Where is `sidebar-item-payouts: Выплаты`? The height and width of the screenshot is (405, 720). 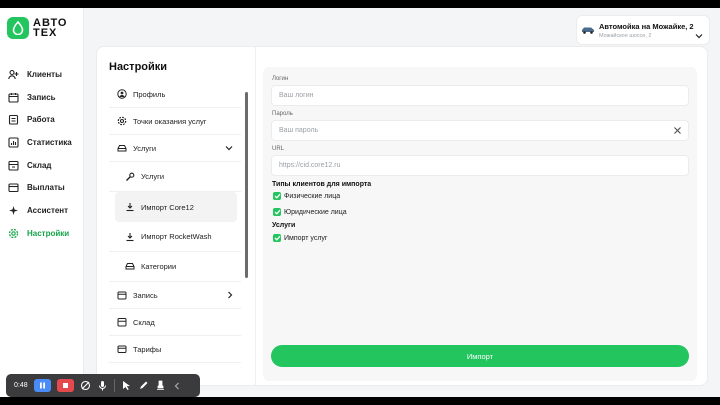 sidebar-item-payouts: Выплаты is located at coordinates (42, 187).